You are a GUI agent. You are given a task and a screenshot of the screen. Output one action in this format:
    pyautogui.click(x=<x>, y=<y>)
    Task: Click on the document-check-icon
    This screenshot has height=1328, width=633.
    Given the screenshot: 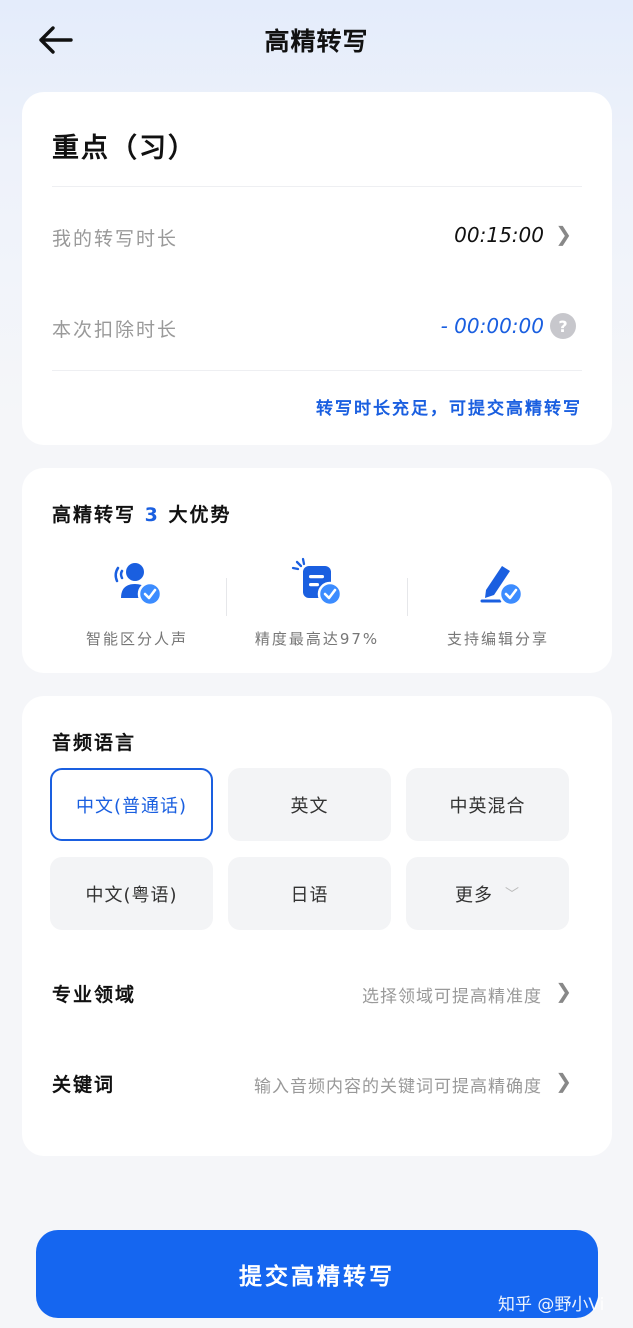 What is the action you would take?
    pyautogui.click(x=317, y=582)
    